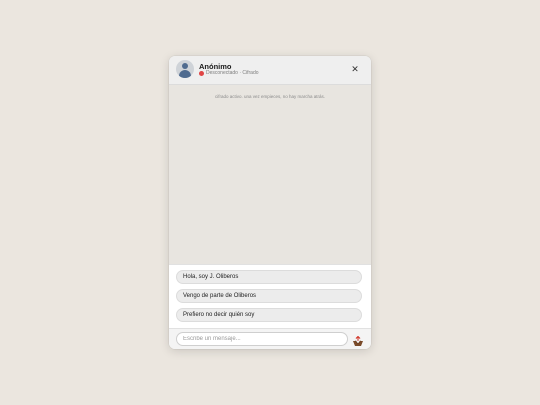 Image resolution: width=540 pixels, height=405 pixels. I want to click on user-avatar-icon, so click(185, 69).